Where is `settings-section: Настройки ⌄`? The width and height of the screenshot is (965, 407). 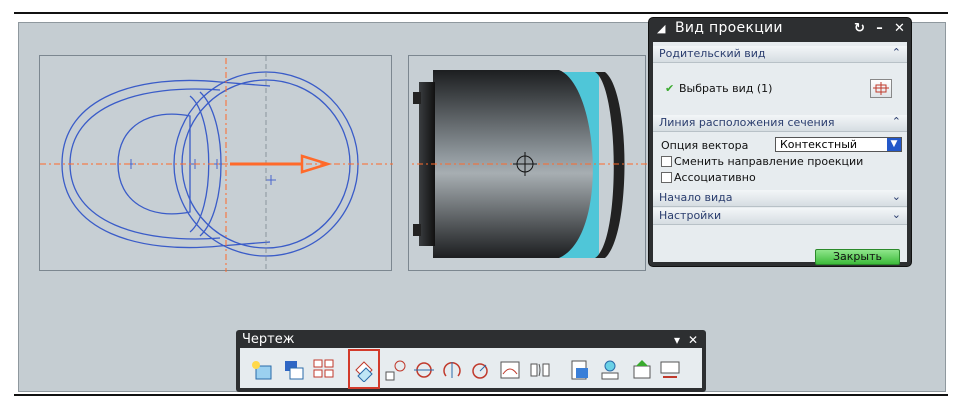
settings-section: Настройки ⌄ is located at coordinates (780, 216).